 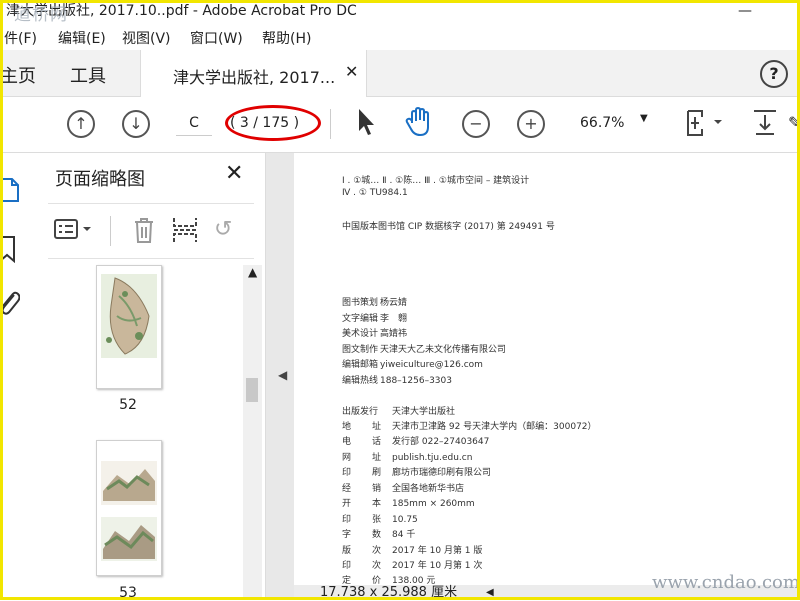 I want to click on thumbnail-label-53: 53, so click(x=128, y=593).